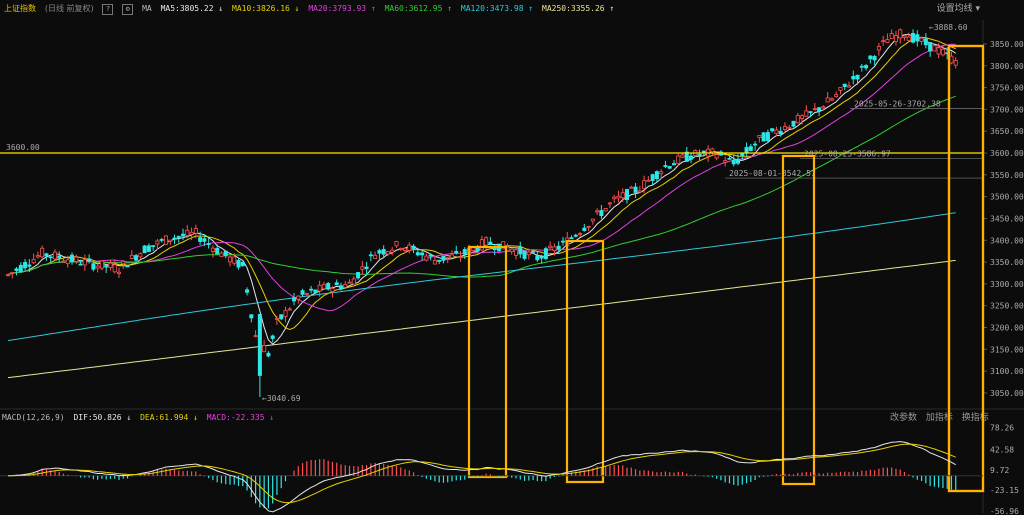 This screenshot has height=515, width=1024. Describe the element at coordinates (966, 268) in the screenshot. I see `highlight-box` at that location.